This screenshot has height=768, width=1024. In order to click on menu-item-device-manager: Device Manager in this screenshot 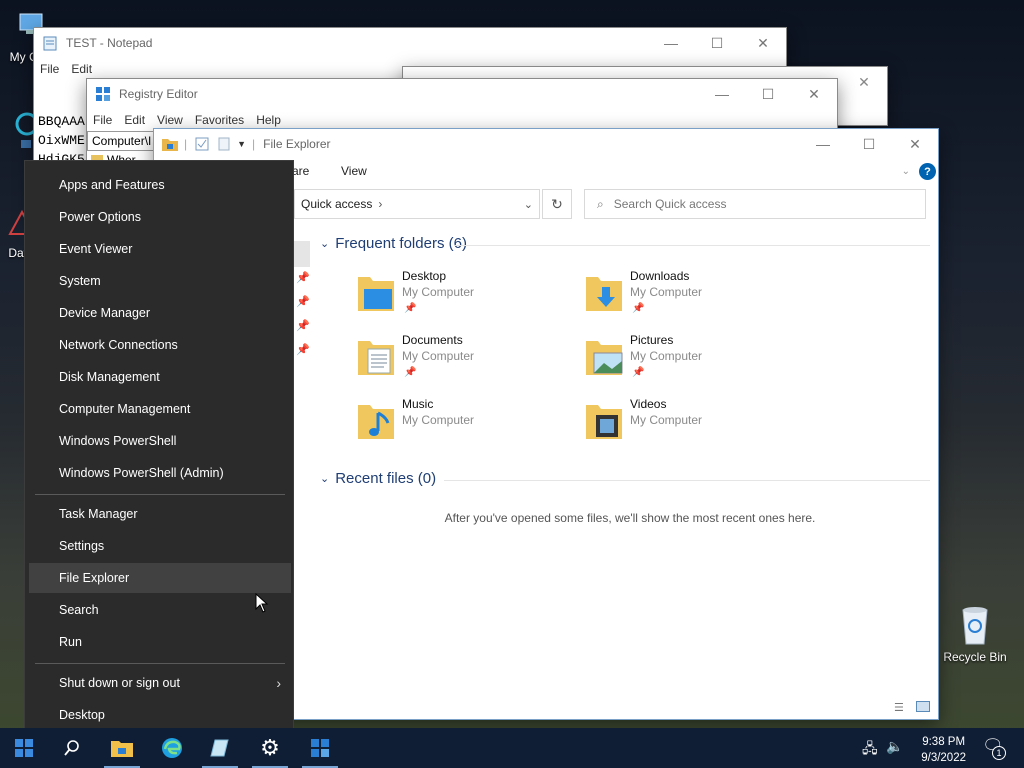, I will do `click(160, 313)`.